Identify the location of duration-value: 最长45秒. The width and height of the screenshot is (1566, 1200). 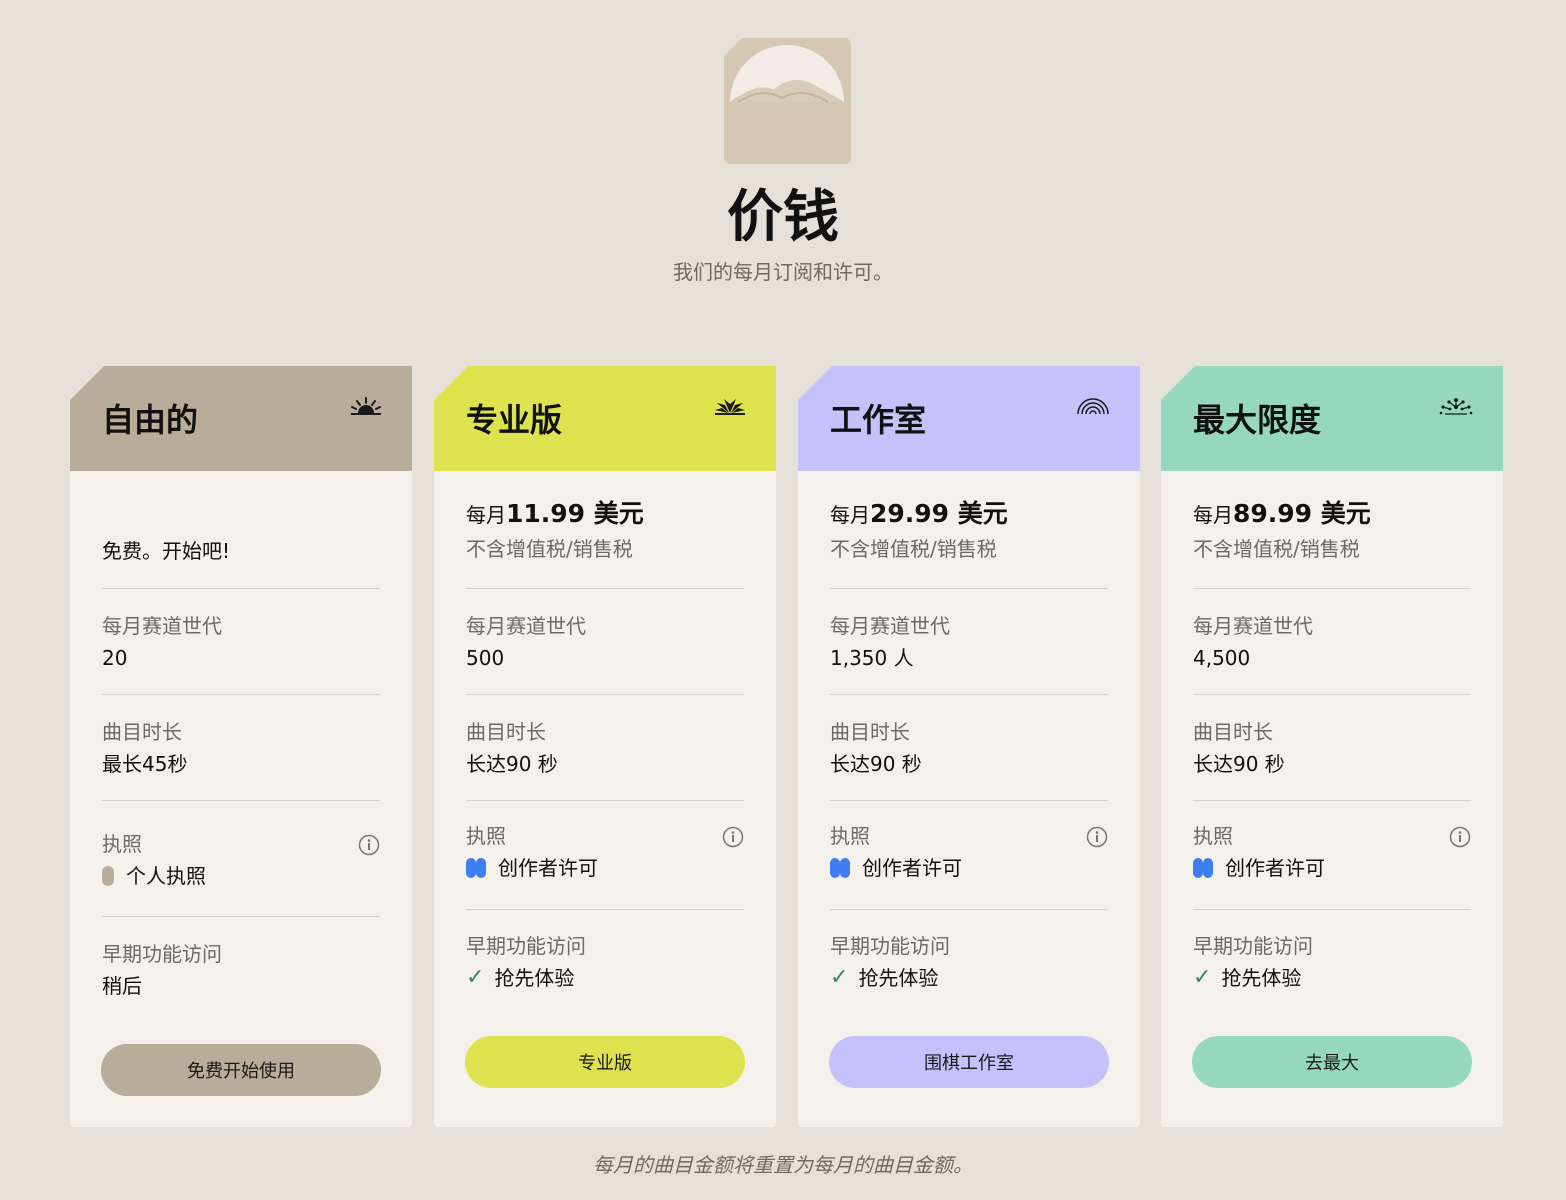
(145, 764).